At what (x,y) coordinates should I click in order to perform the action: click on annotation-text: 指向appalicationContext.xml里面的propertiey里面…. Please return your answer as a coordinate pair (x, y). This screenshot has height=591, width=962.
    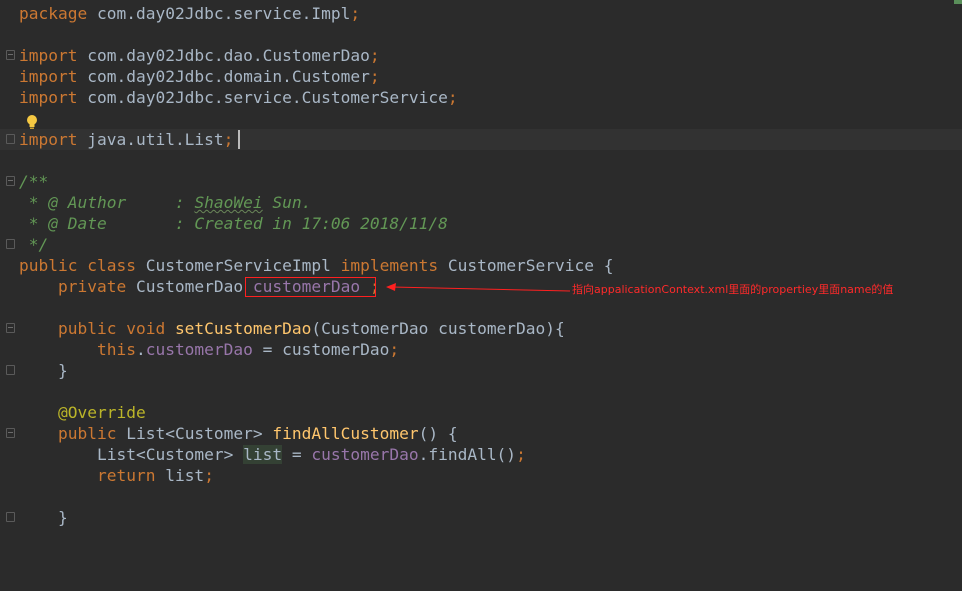
    Looking at the image, I should click on (733, 289).